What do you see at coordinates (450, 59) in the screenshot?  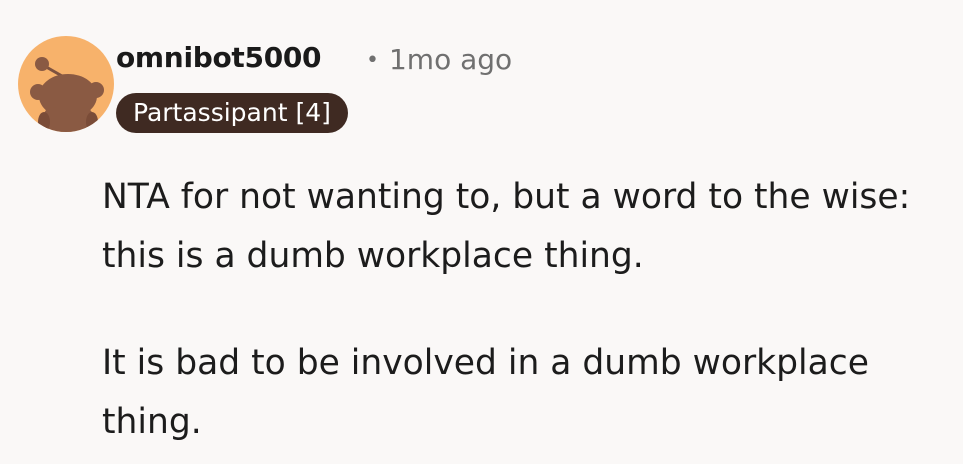 I see `comment-timestamp: 1mo ago` at bounding box center [450, 59].